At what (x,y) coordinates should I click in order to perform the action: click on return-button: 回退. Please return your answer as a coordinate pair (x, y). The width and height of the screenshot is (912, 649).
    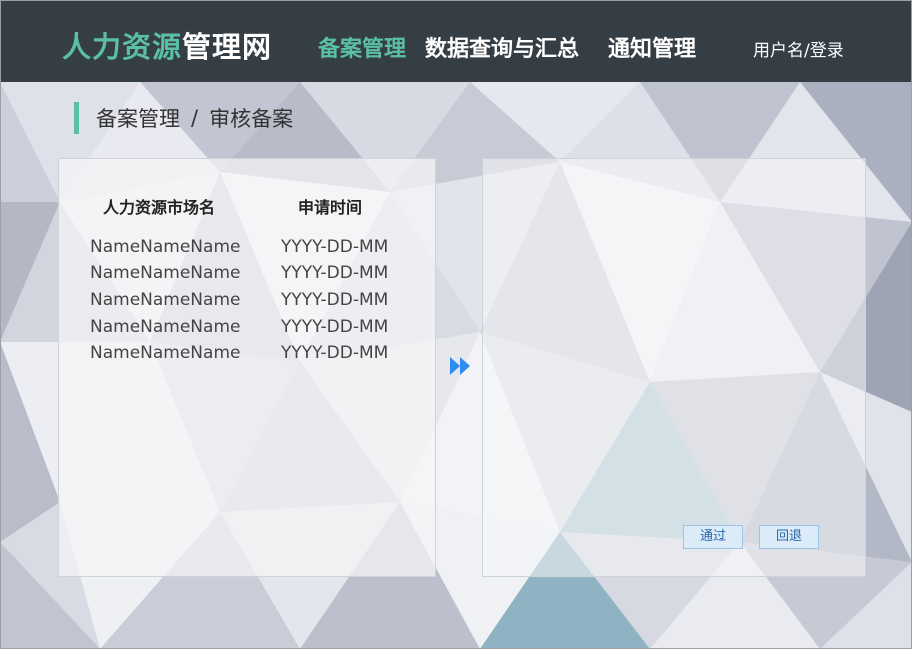
    Looking at the image, I should click on (789, 537).